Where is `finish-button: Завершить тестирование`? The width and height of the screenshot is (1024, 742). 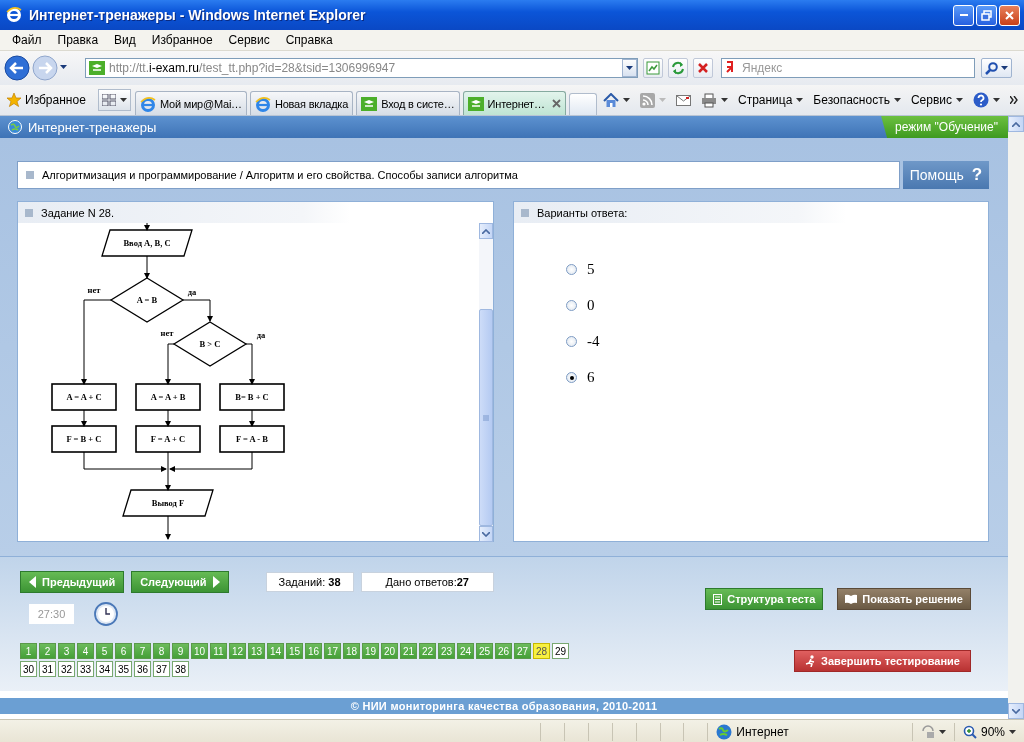
finish-button: Завершить тестирование is located at coordinates (882, 661).